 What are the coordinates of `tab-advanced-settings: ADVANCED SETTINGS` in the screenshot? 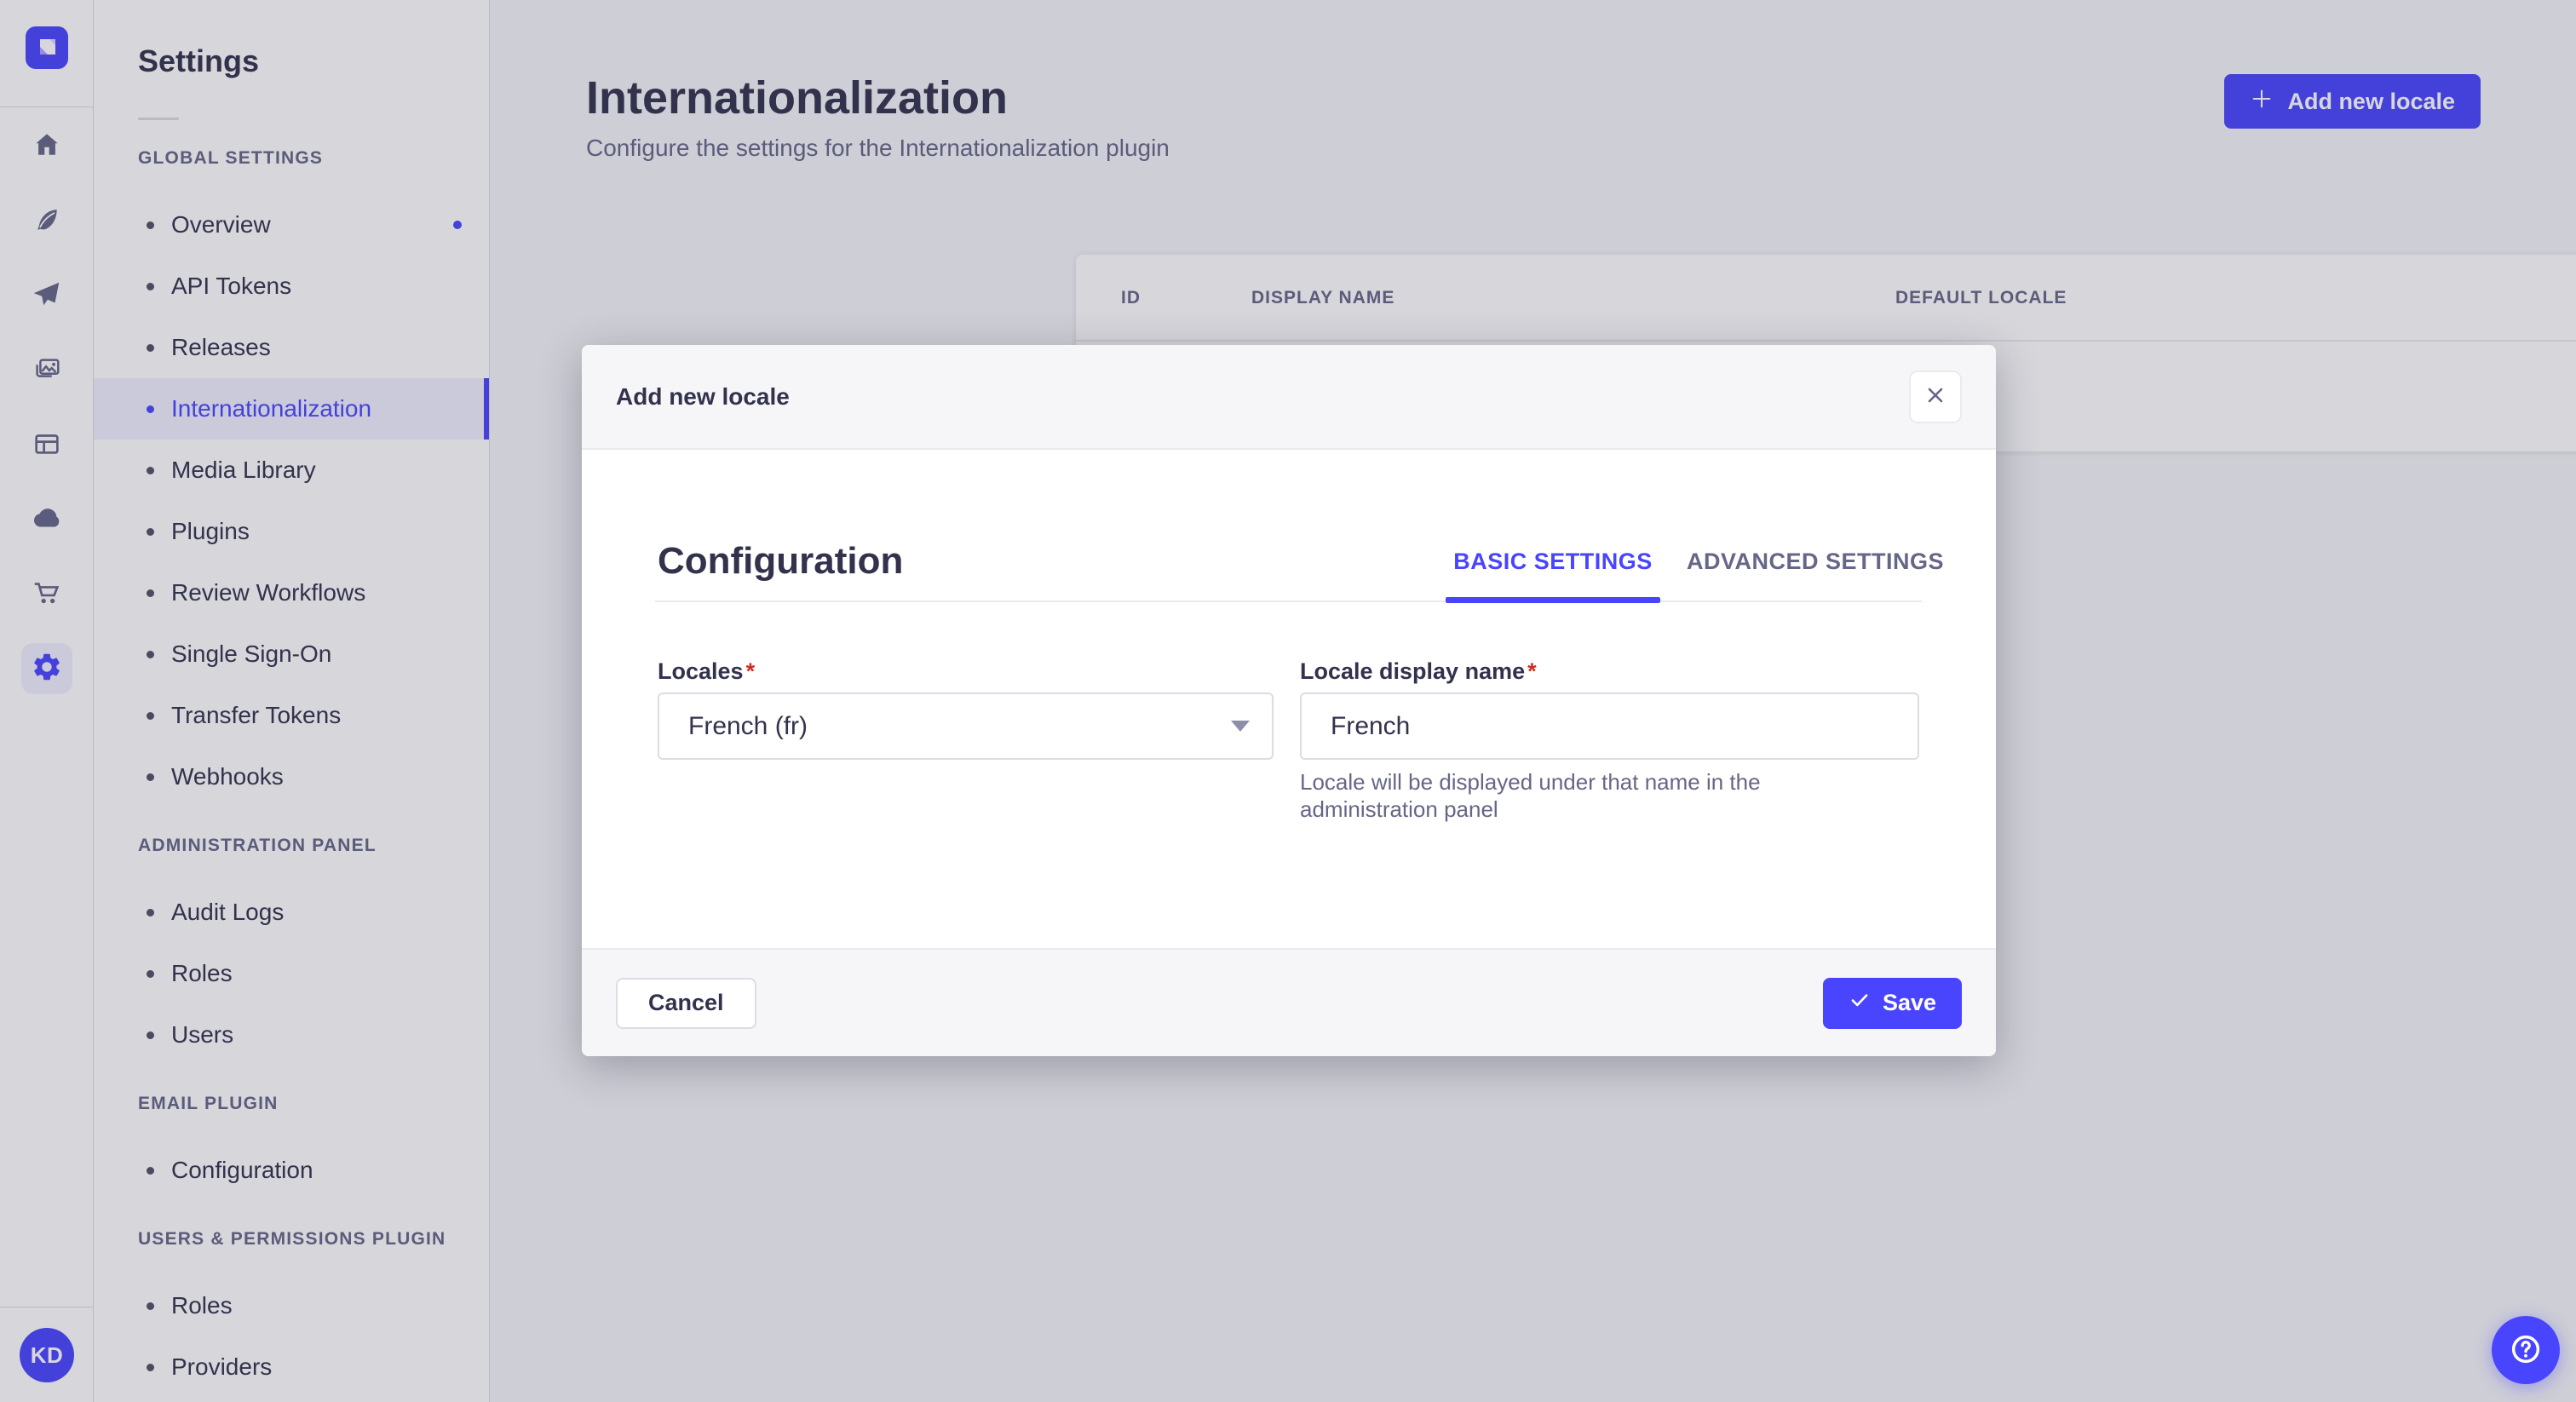 It's located at (1816, 562).